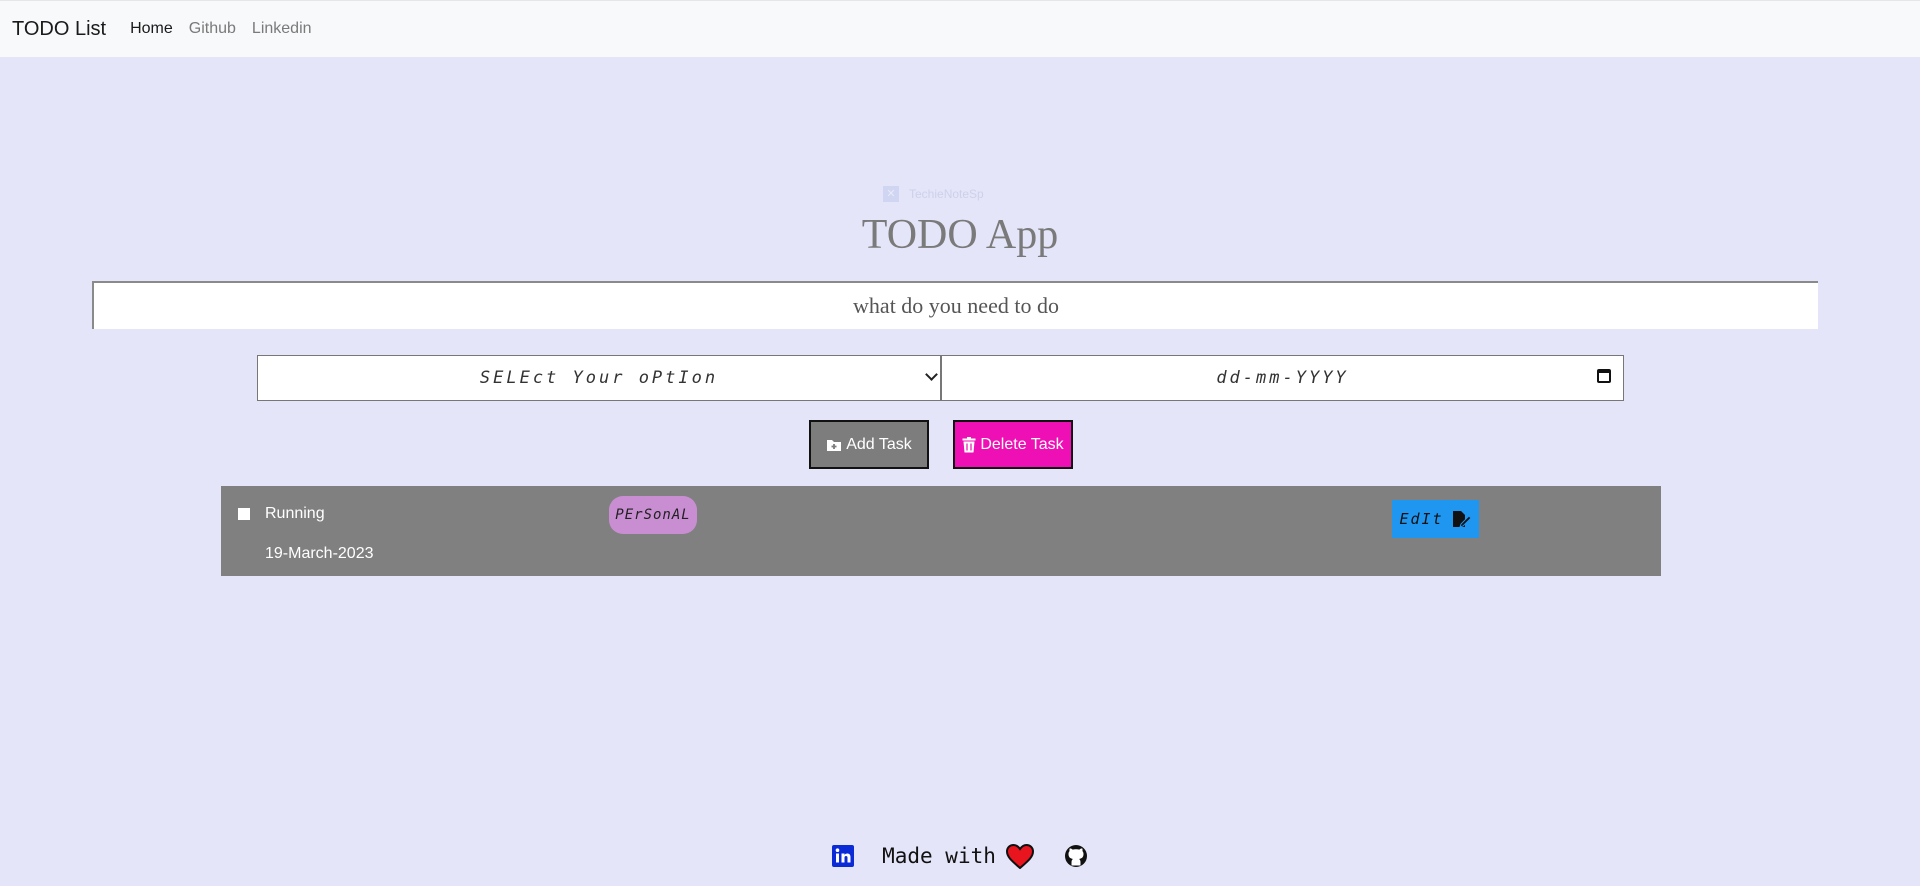 The height and width of the screenshot is (886, 1920). I want to click on category-select-value: SELEct Your oPtIon, so click(599, 378).